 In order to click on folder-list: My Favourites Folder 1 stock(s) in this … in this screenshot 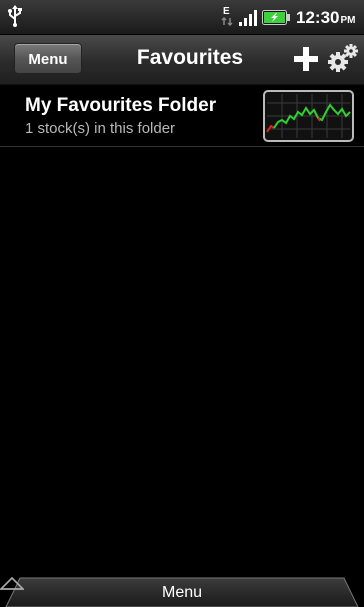, I will do `click(182, 116)`.